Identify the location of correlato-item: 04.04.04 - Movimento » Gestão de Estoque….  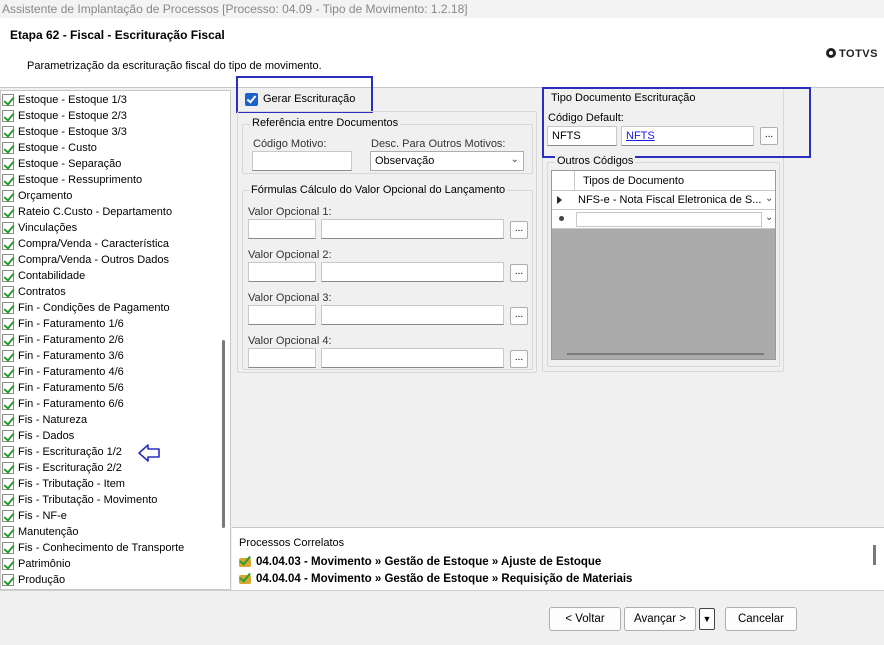
(435, 578).